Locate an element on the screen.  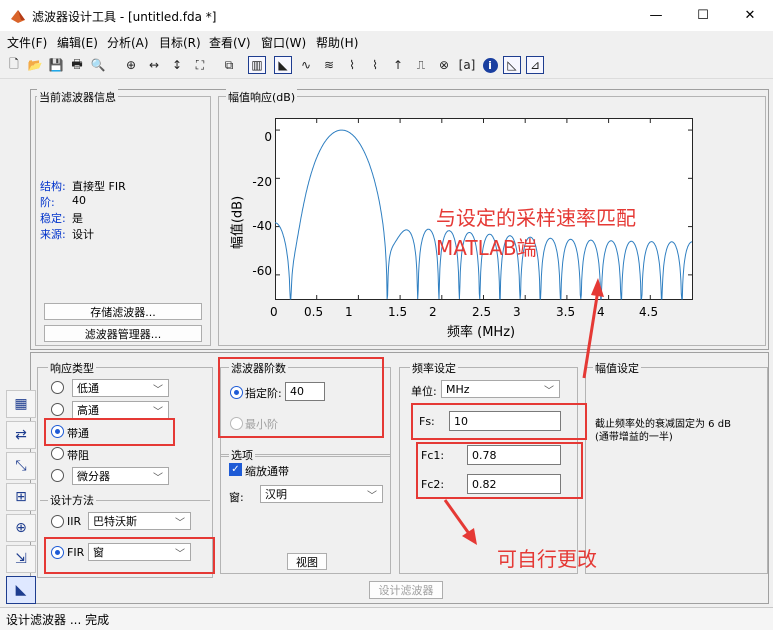
arrow-line-up is located at coordinates (591, 334).